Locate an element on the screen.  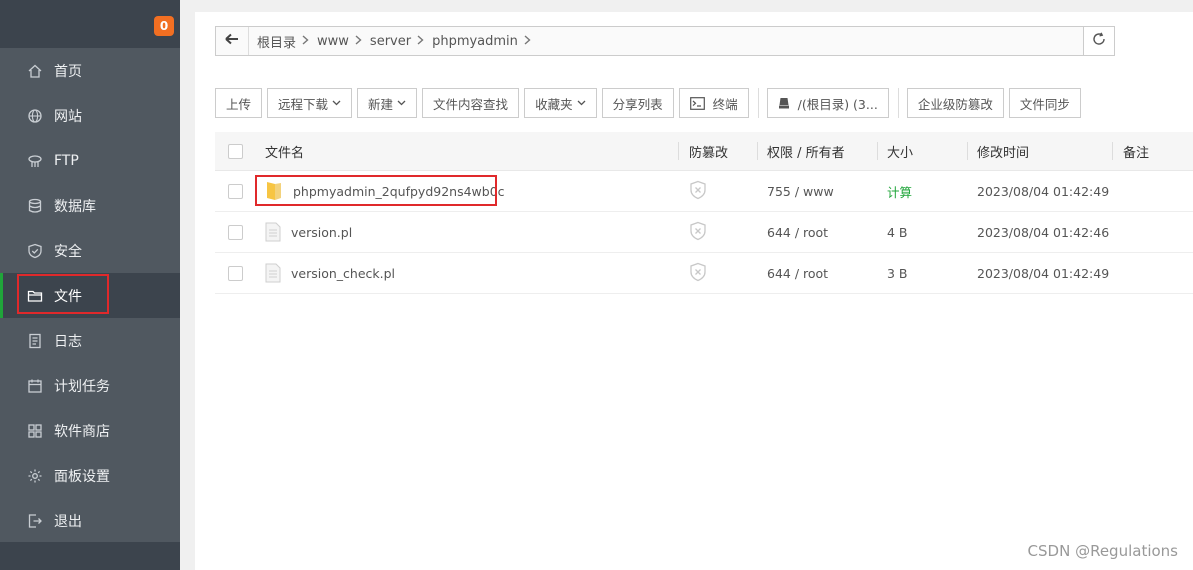
col-size: 大小 is located at coordinates (900, 151).